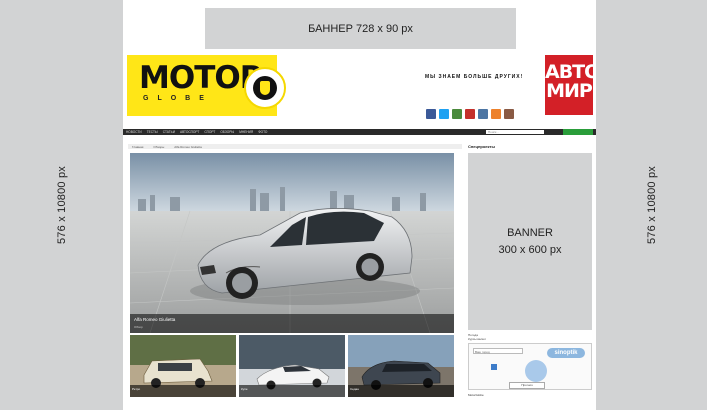 The height and width of the screenshot is (410, 707). I want to click on article-thumbnail: Купе, so click(292, 366).